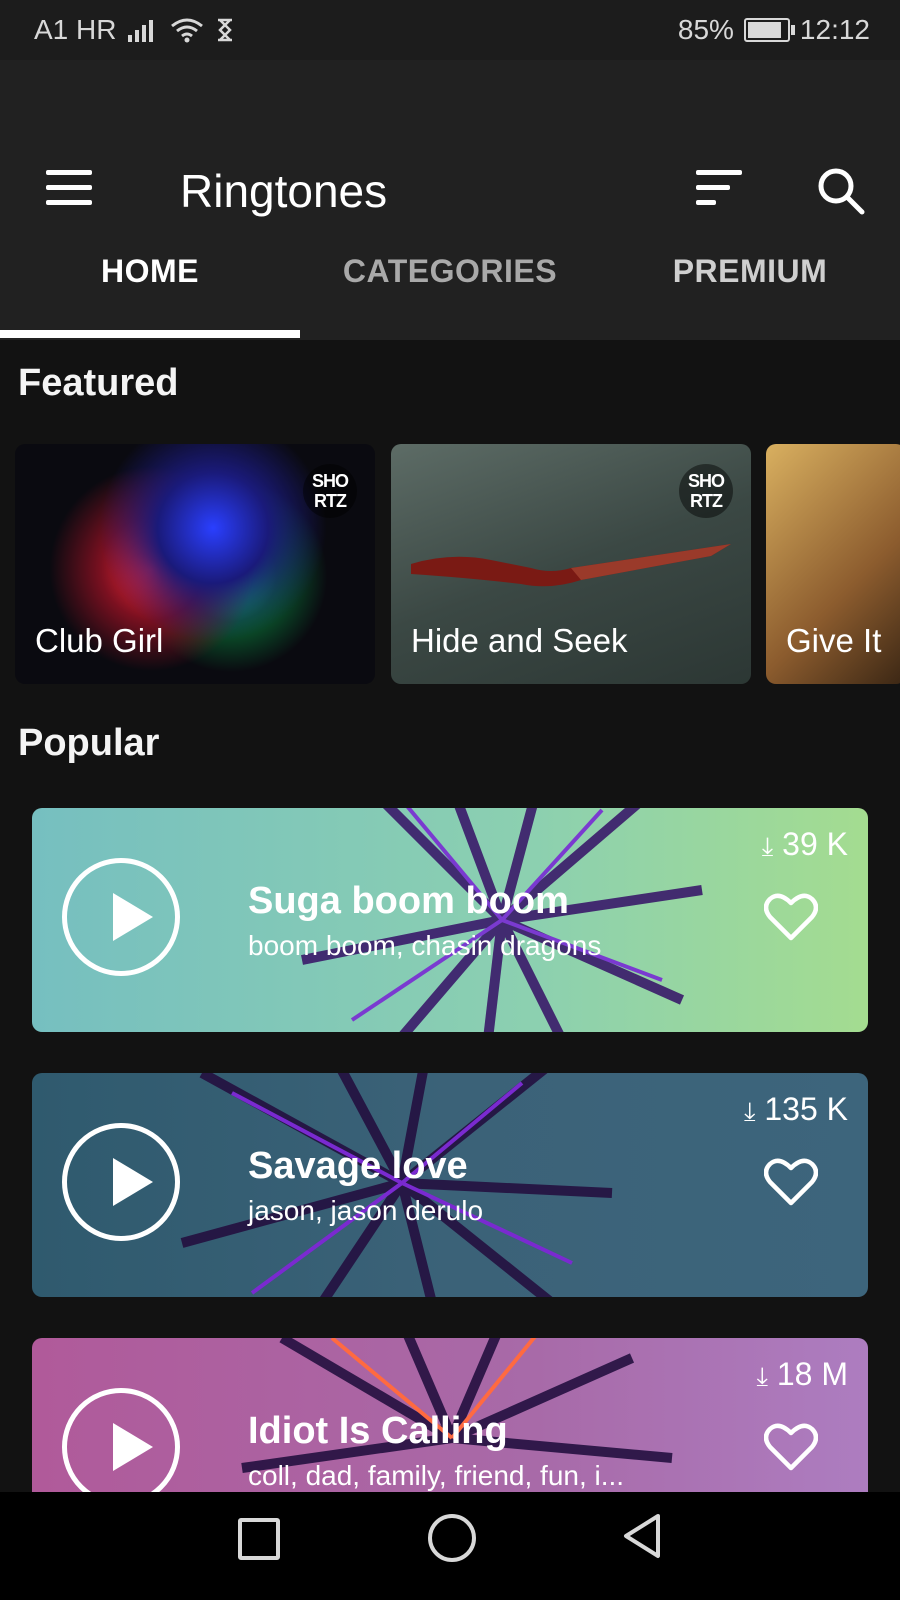 The image size is (900, 1600). Describe the element at coordinates (408, 901) in the screenshot. I see `ringtone-title: Suga boom boom` at that location.